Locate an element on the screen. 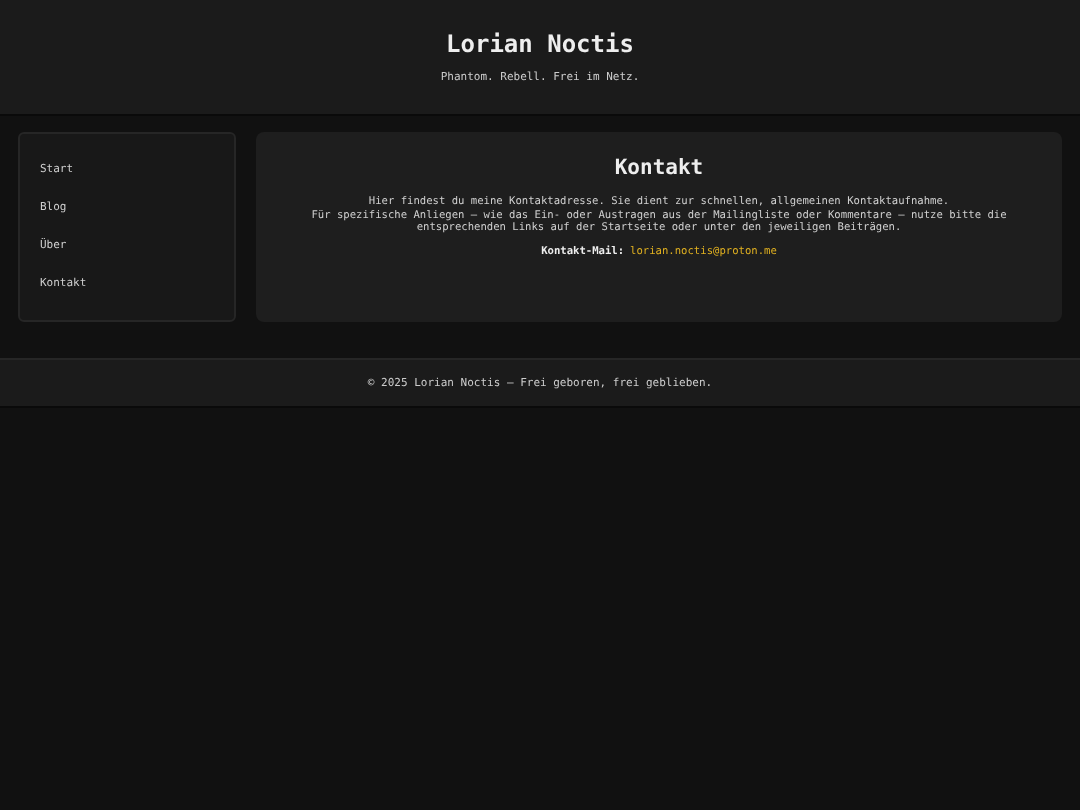 This screenshot has height=810, width=1080. site-title: Lorian Noctis is located at coordinates (540, 44).